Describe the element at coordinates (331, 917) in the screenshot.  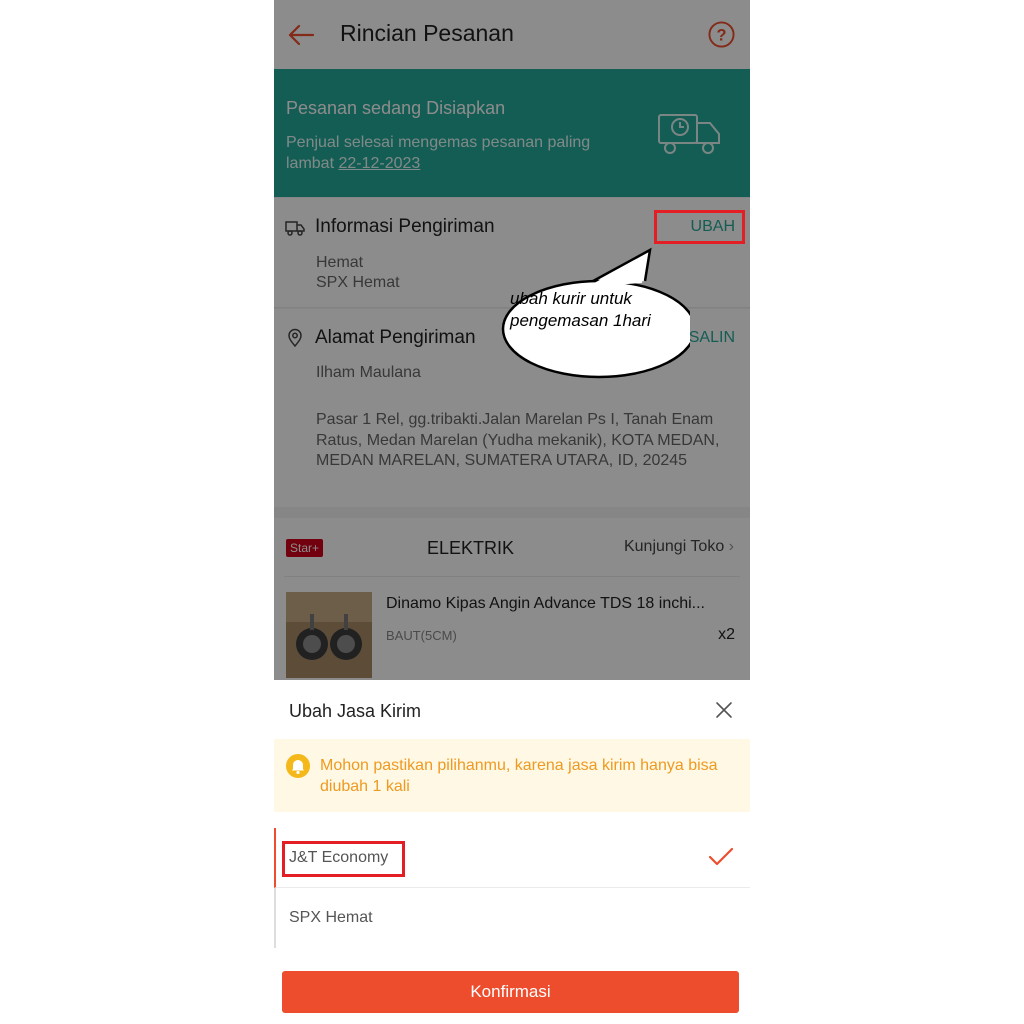
I see `courier-option-label: SPX Hemat` at that location.